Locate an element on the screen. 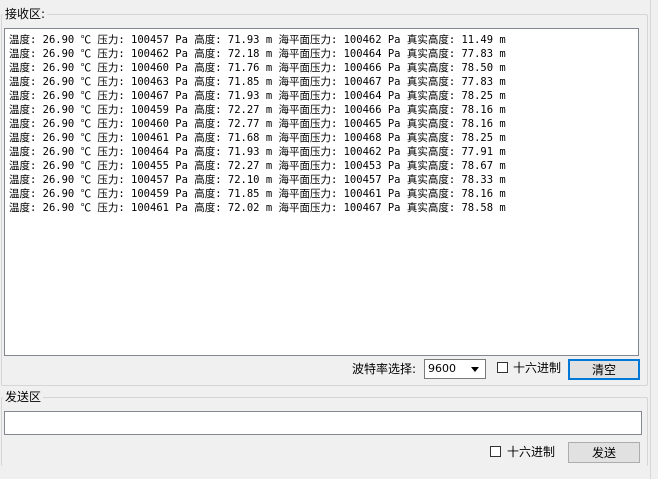 The height and width of the screenshot is (479, 658). send-hex-checkbox is located at coordinates (495, 451).